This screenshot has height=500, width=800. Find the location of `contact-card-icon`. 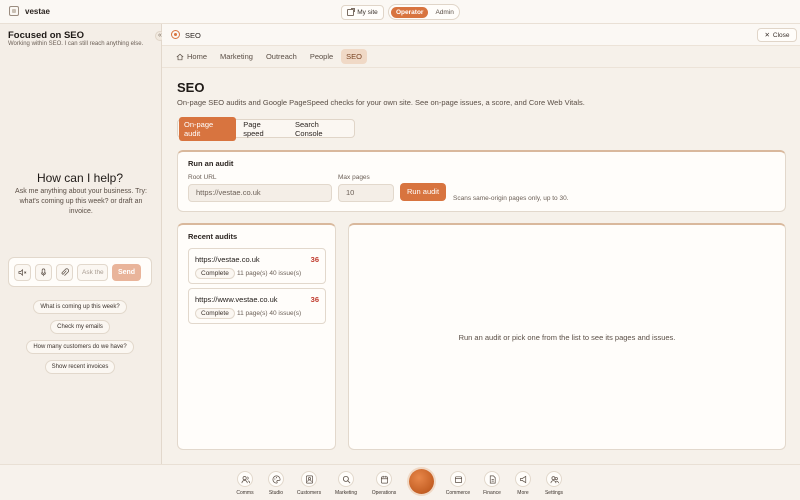

contact-card-icon is located at coordinates (309, 479).